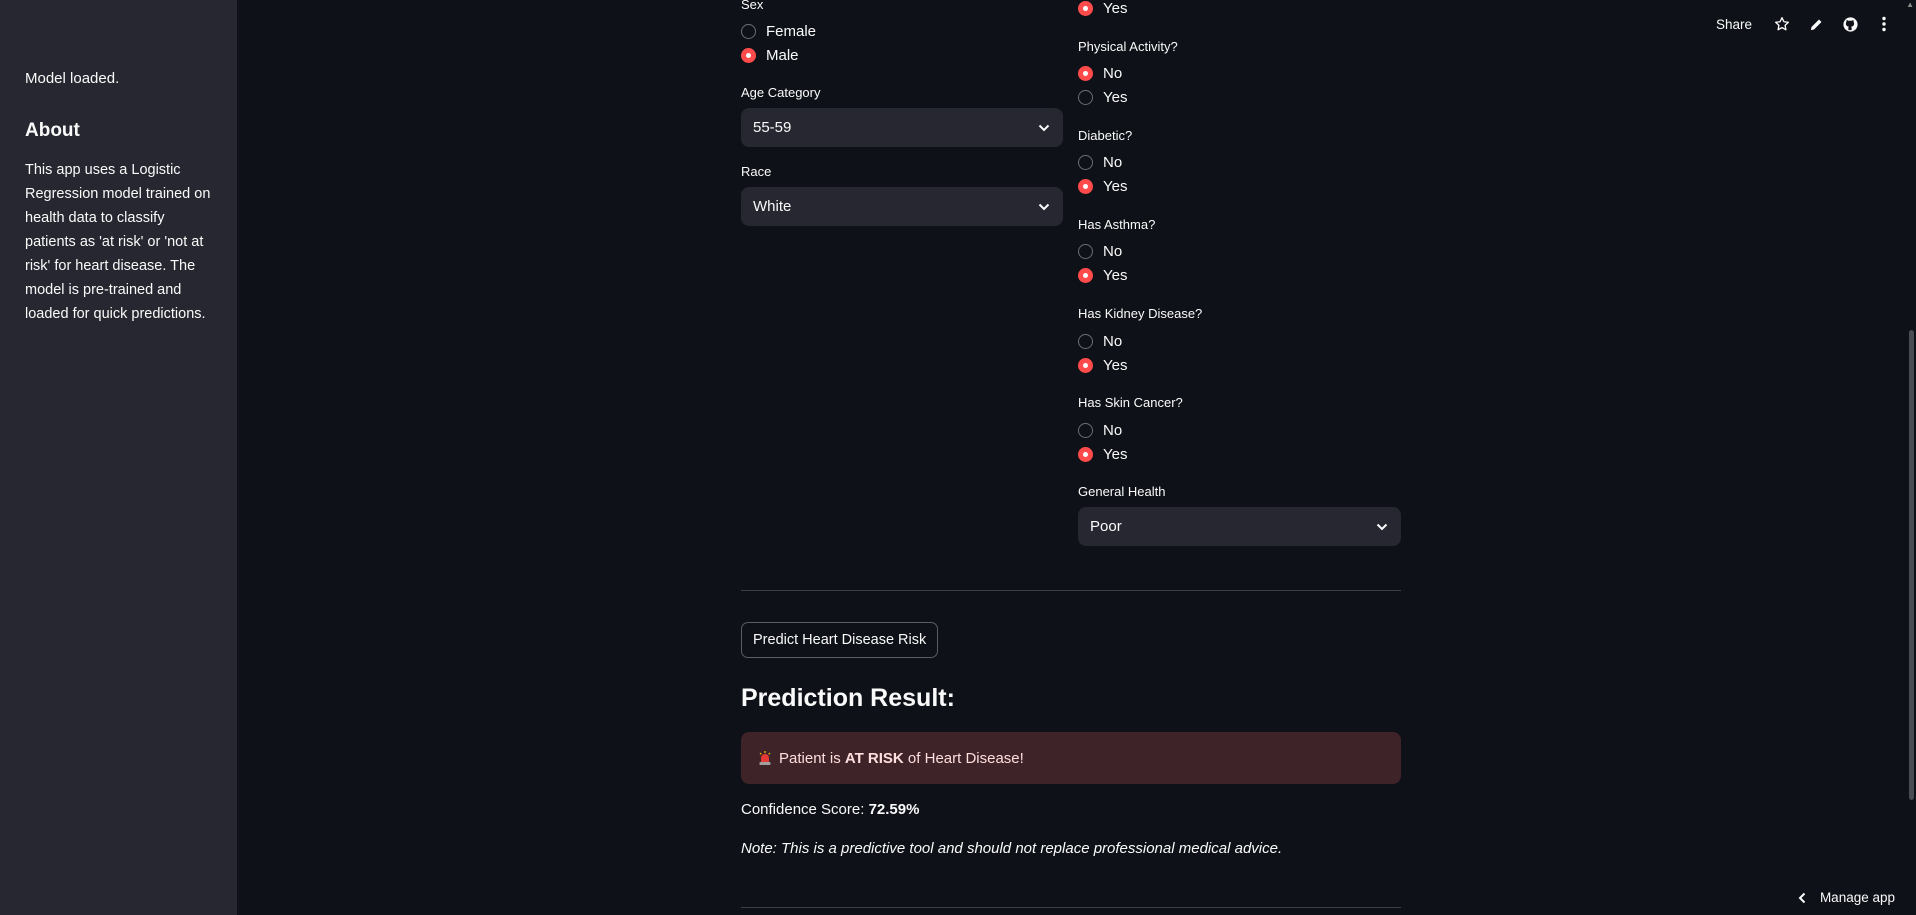 Image resolution: width=1916 pixels, height=915 pixels. What do you see at coordinates (772, 206) in the screenshot?
I see `select-value: White` at bounding box center [772, 206].